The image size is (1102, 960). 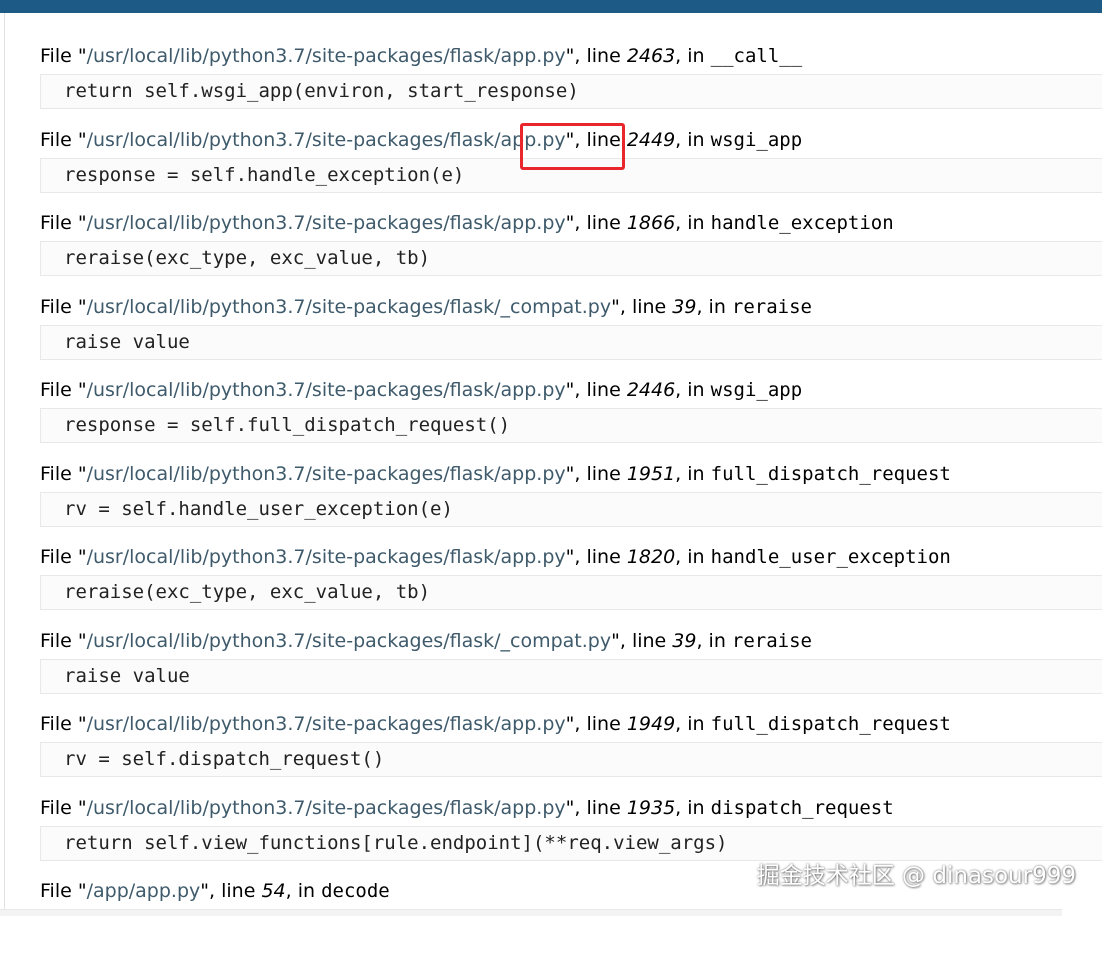 What do you see at coordinates (287, 425) in the screenshot?
I see `code-line: response = self.full_dispatch_request()` at bounding box center [287, 425].